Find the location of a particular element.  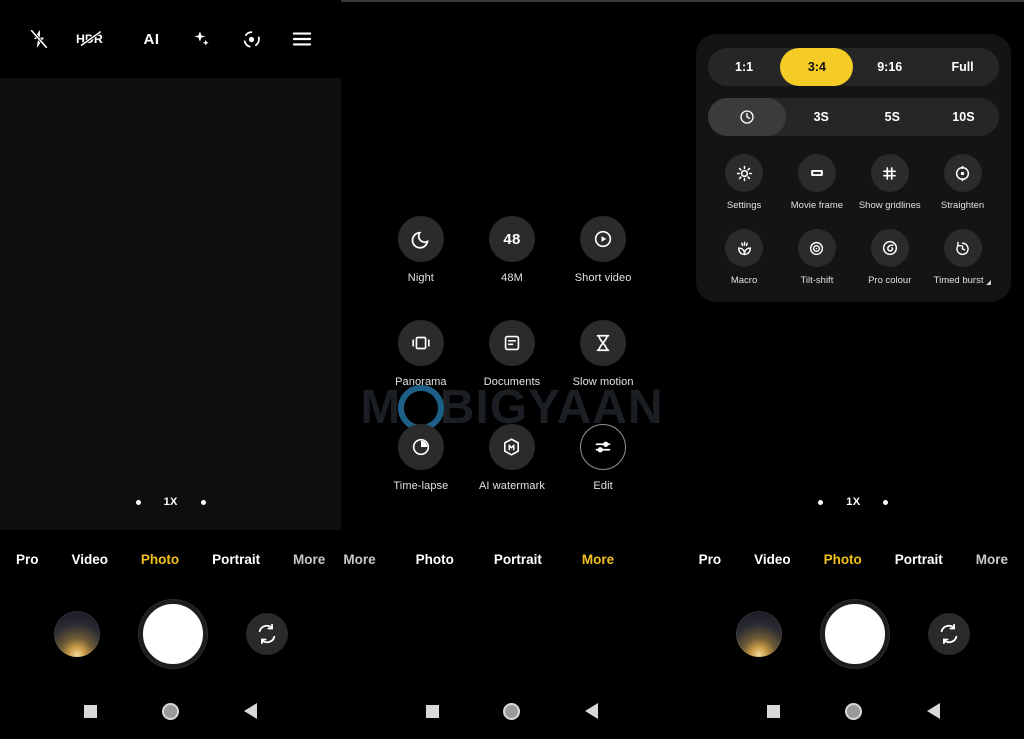

mode-strip: Pro Video Photo Portrait More is located at coordinates (853, 559).